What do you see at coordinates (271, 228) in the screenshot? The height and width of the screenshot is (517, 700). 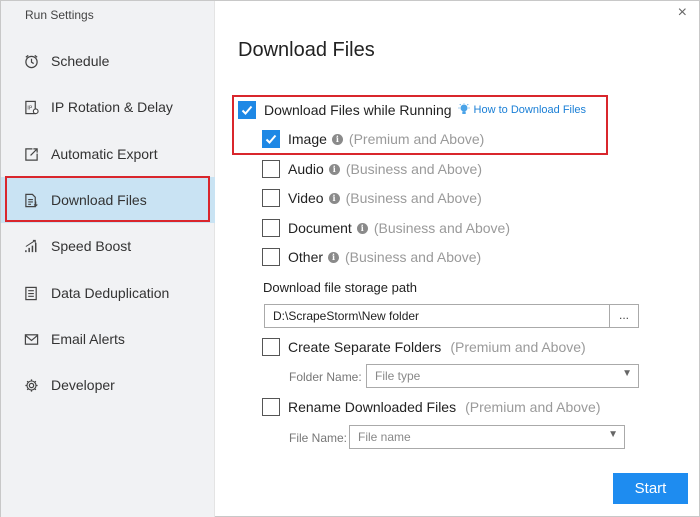 I see `document-checkbox` at bounding box center [271, 228].